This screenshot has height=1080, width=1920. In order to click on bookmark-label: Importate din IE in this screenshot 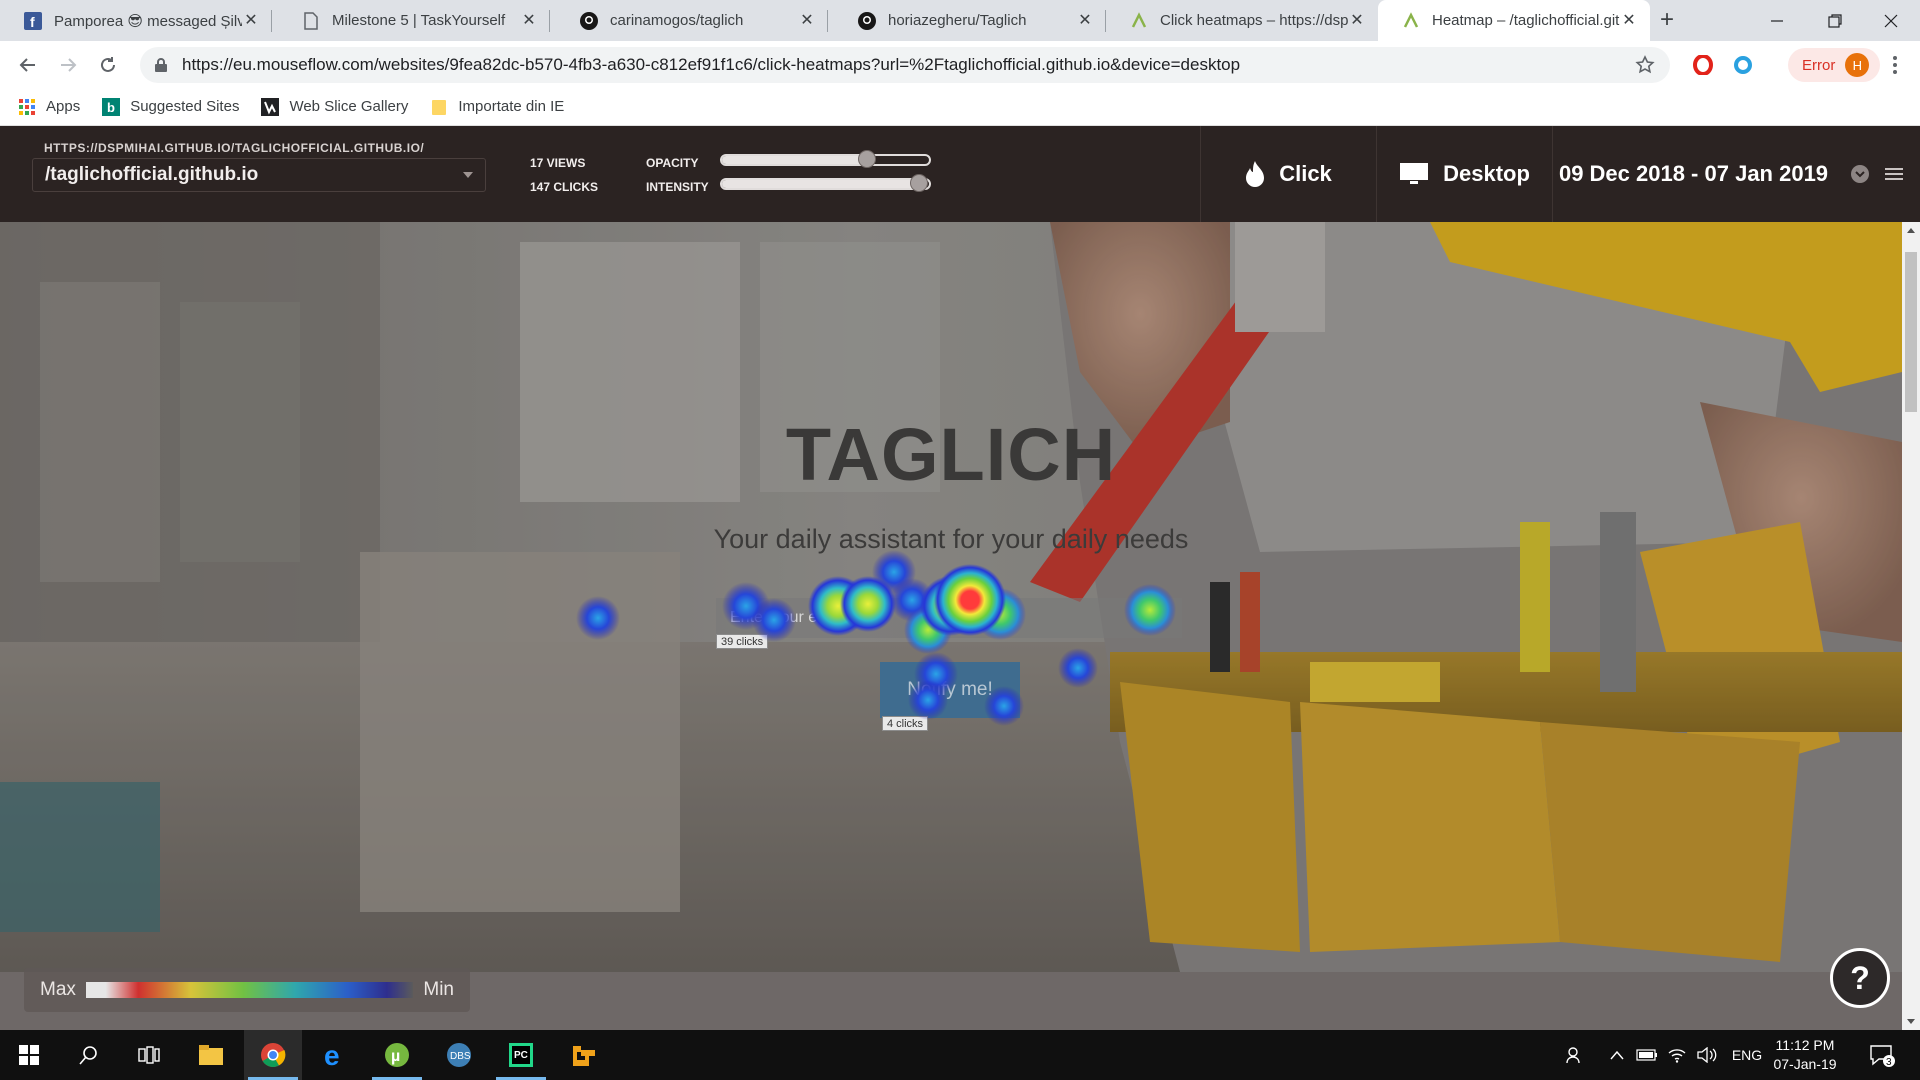, I will do `click(511, 106)`.